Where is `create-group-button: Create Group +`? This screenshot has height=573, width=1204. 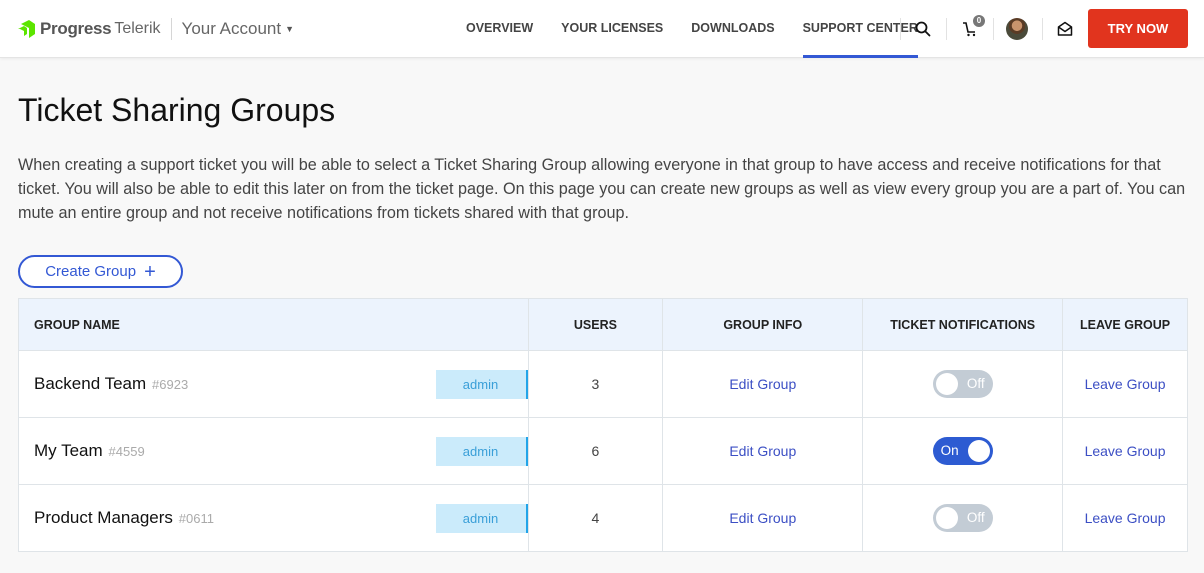
create-group-button: Create Group + is located at coordinates (100, 271).